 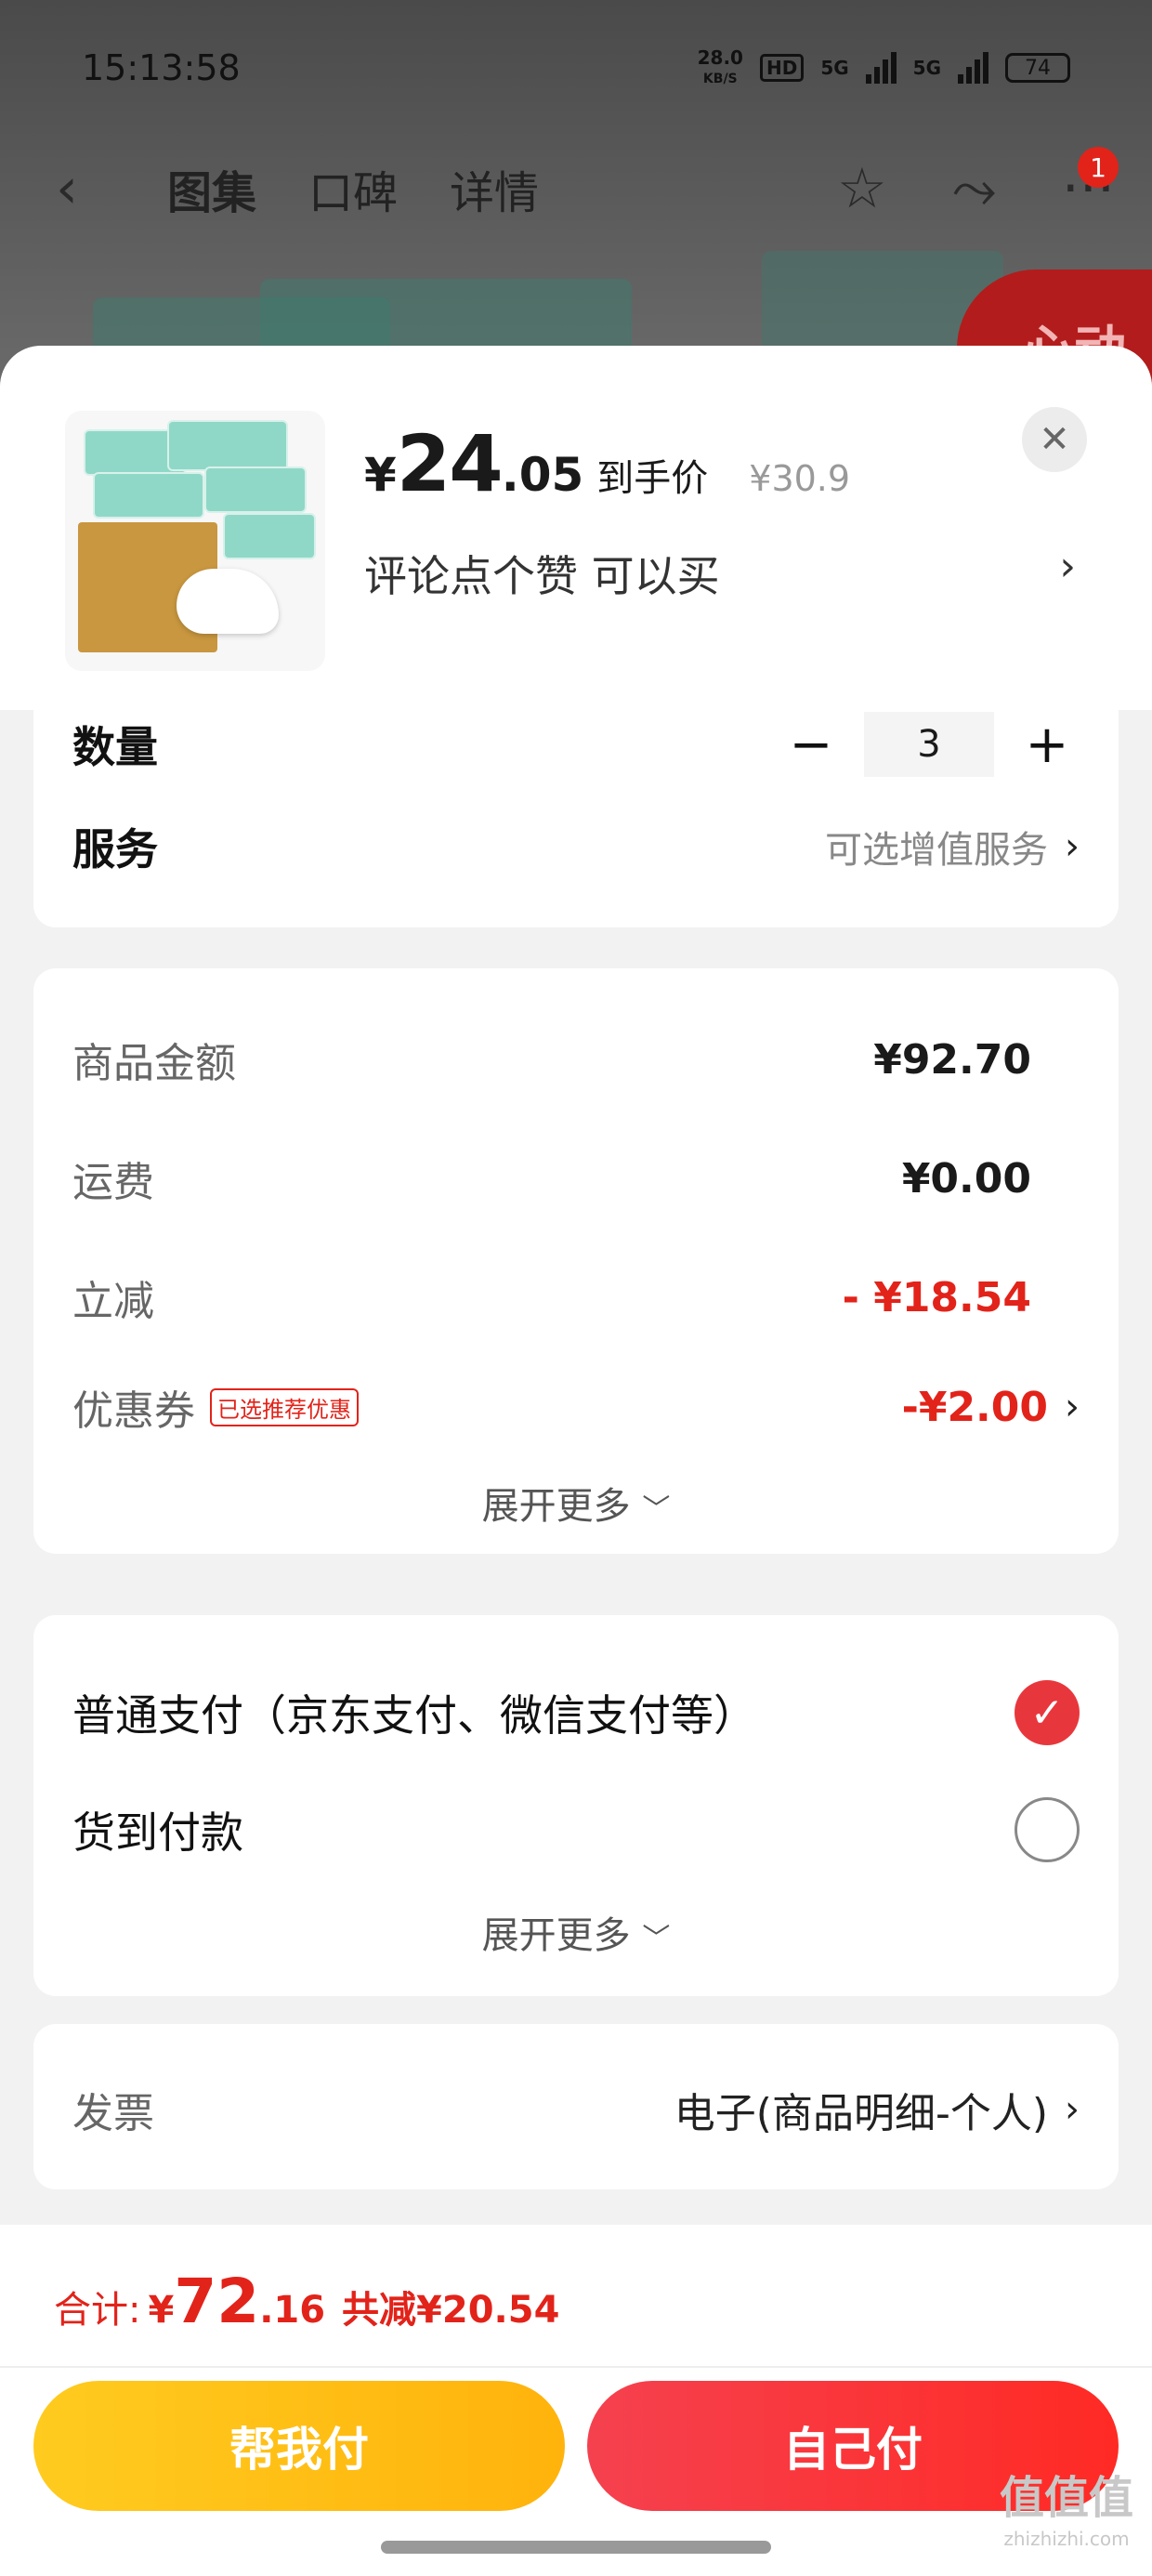 What do you see at coordinates (211, 188) in the screenshot?
I see `tab-gallery: 图集` at bounding box center [211, 188].